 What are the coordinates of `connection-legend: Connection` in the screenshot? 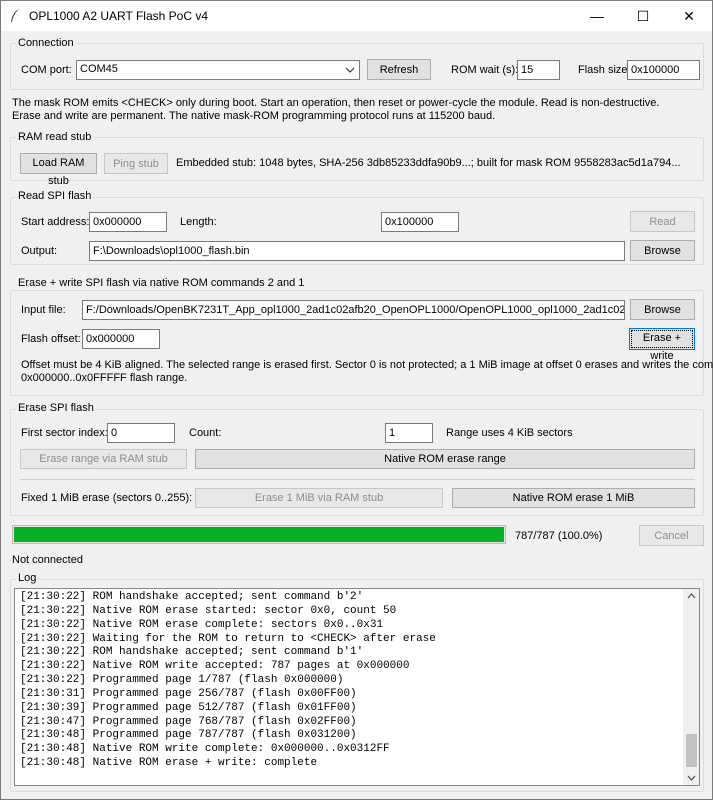 It's located at (46, 43).